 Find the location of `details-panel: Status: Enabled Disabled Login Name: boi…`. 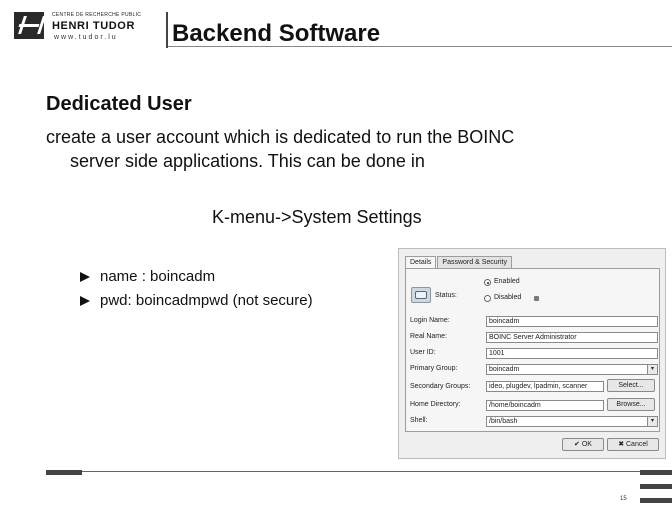

details-panel: Status: Enabled Disabled Login Name: boi… is located at coordinates (532, 350).